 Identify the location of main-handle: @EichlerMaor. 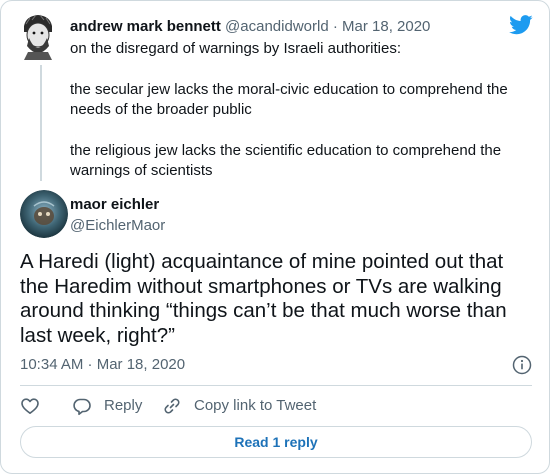
(117, 226).